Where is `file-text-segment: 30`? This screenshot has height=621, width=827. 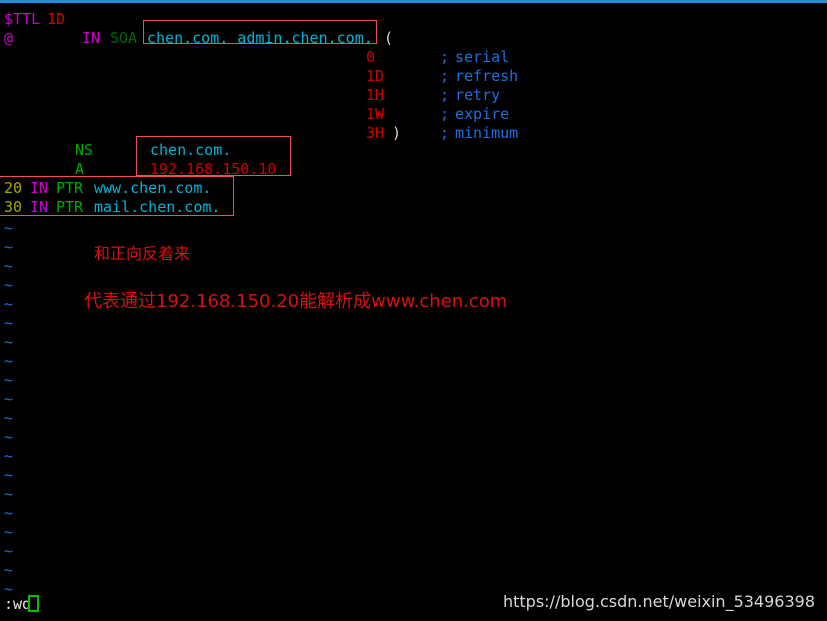 file-text-segment: 30 is located at coordinates (13, 207).